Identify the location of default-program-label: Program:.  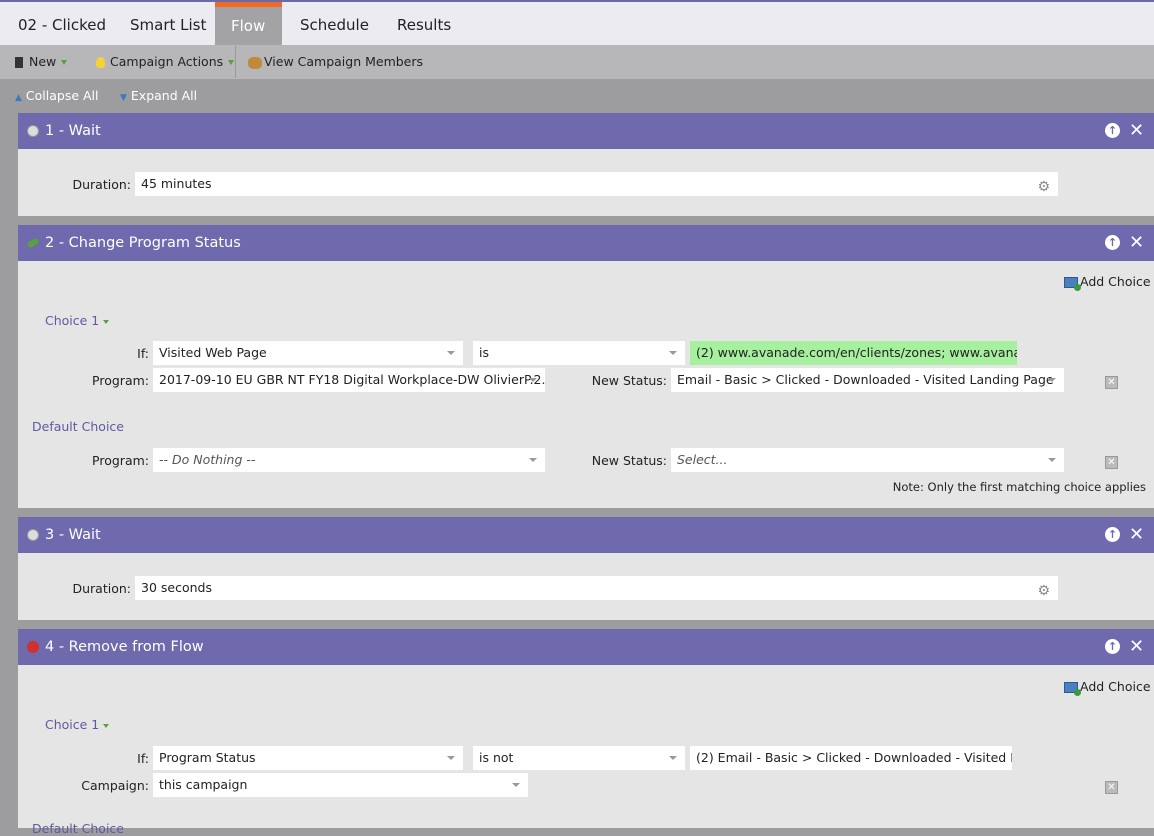
(120, 460).